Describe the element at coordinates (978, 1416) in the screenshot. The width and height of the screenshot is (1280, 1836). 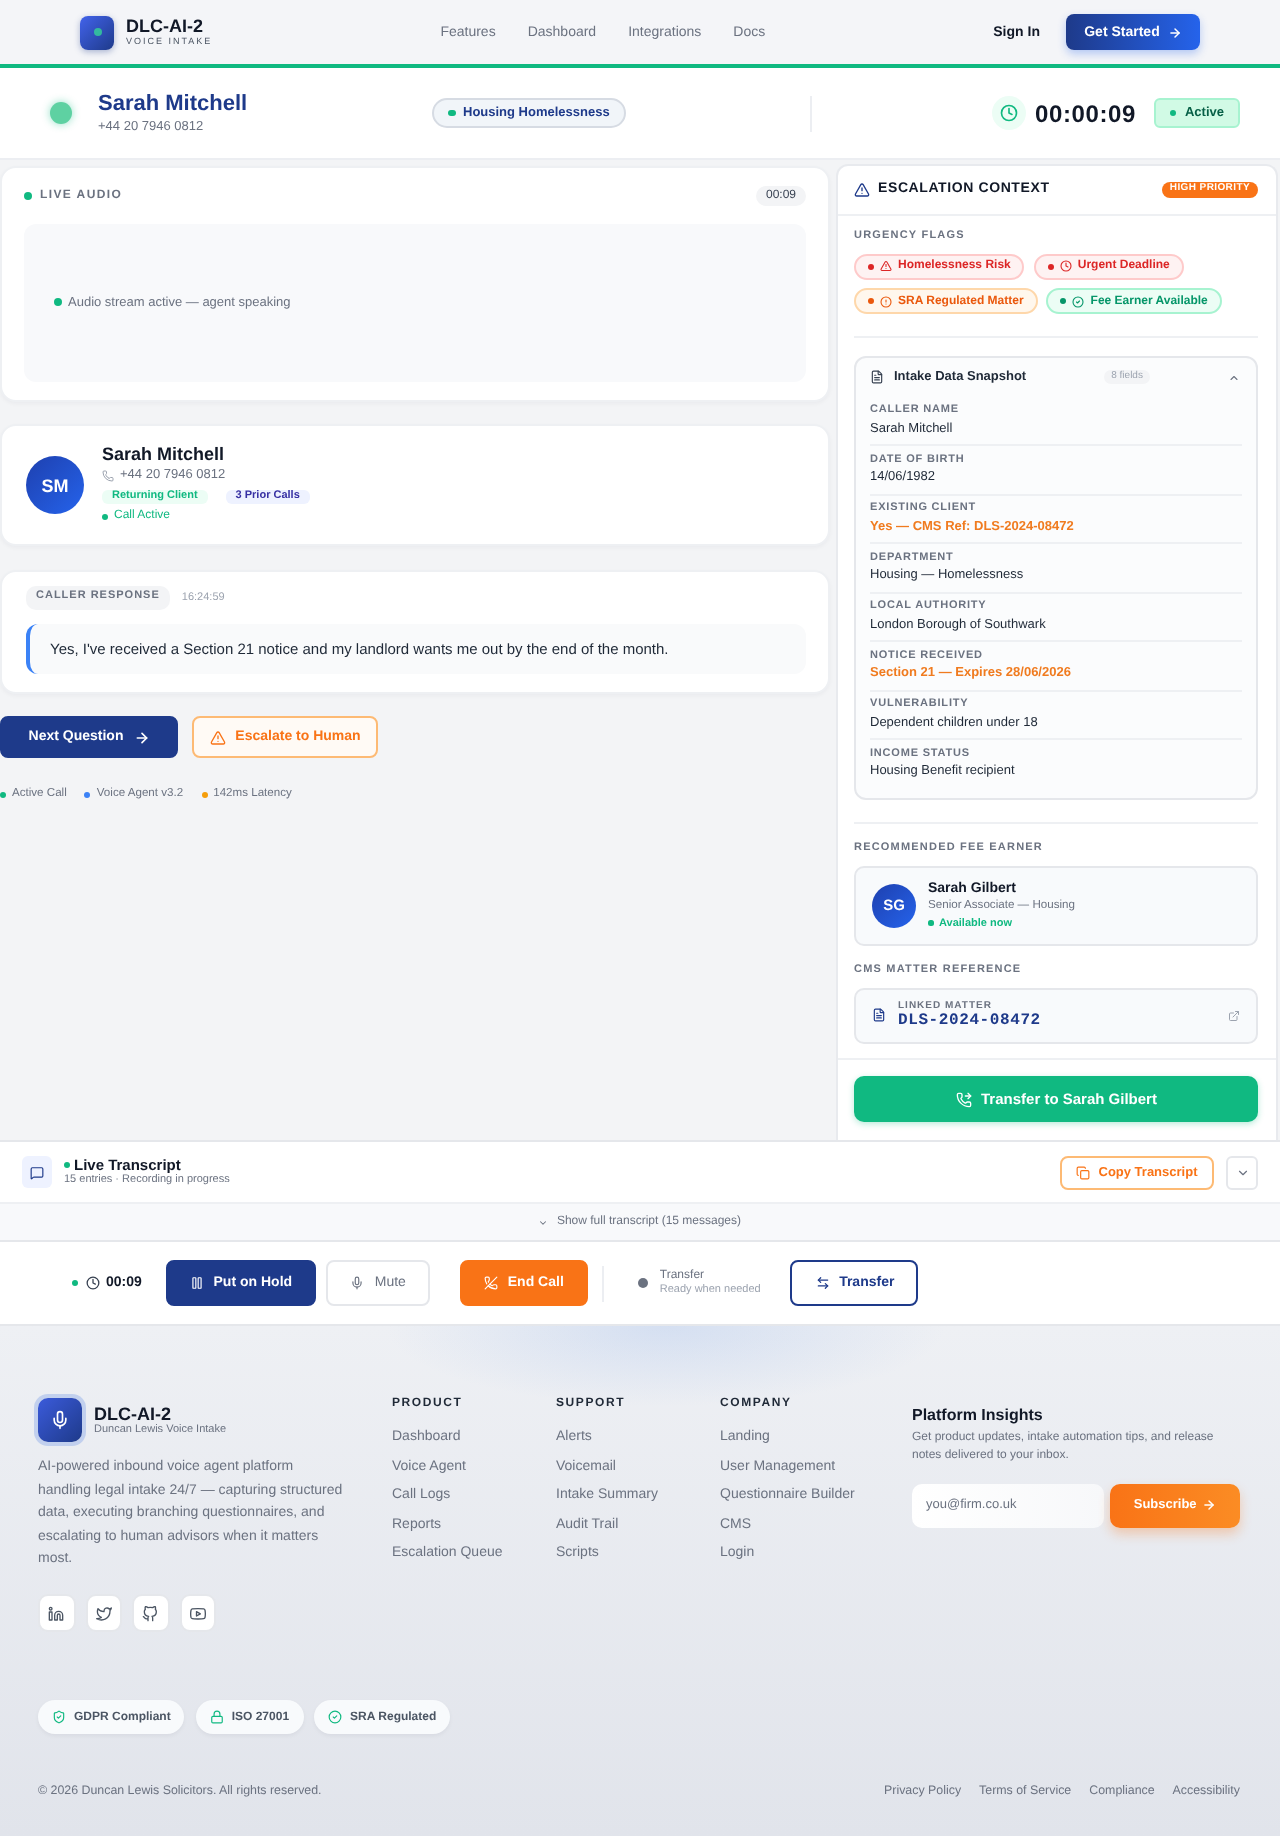
I see `newsletter-title: Platform Insights` at that location.